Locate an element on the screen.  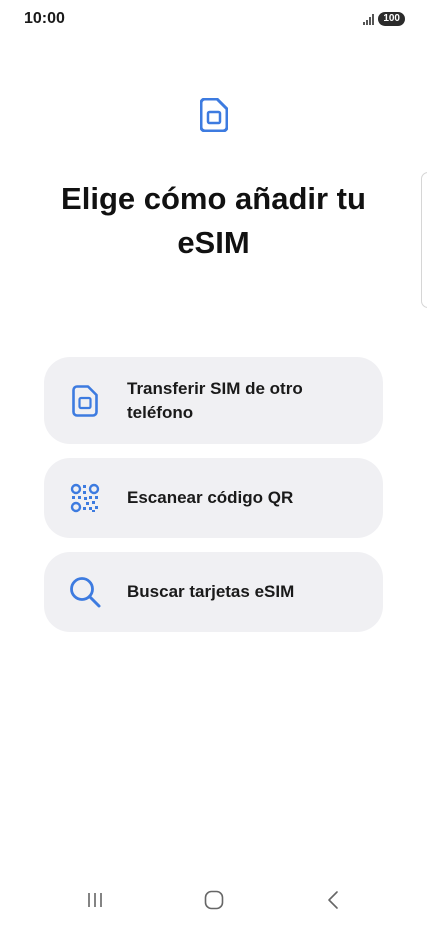
back-icon is located at coordinates (333, 900).